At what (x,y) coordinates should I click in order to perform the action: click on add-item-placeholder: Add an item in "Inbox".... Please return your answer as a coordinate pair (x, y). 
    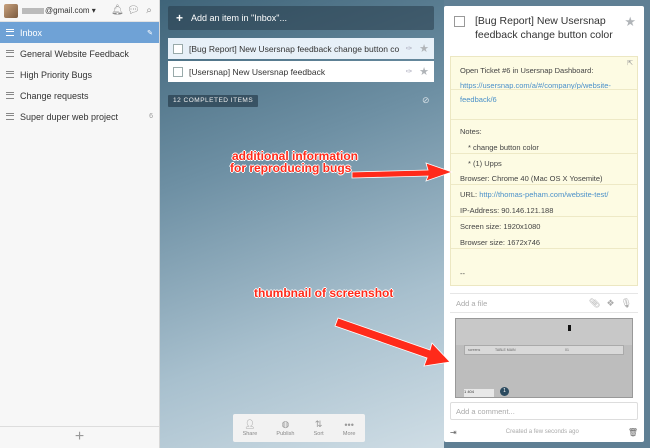
    Looking at the image, I should click on (239, 18).